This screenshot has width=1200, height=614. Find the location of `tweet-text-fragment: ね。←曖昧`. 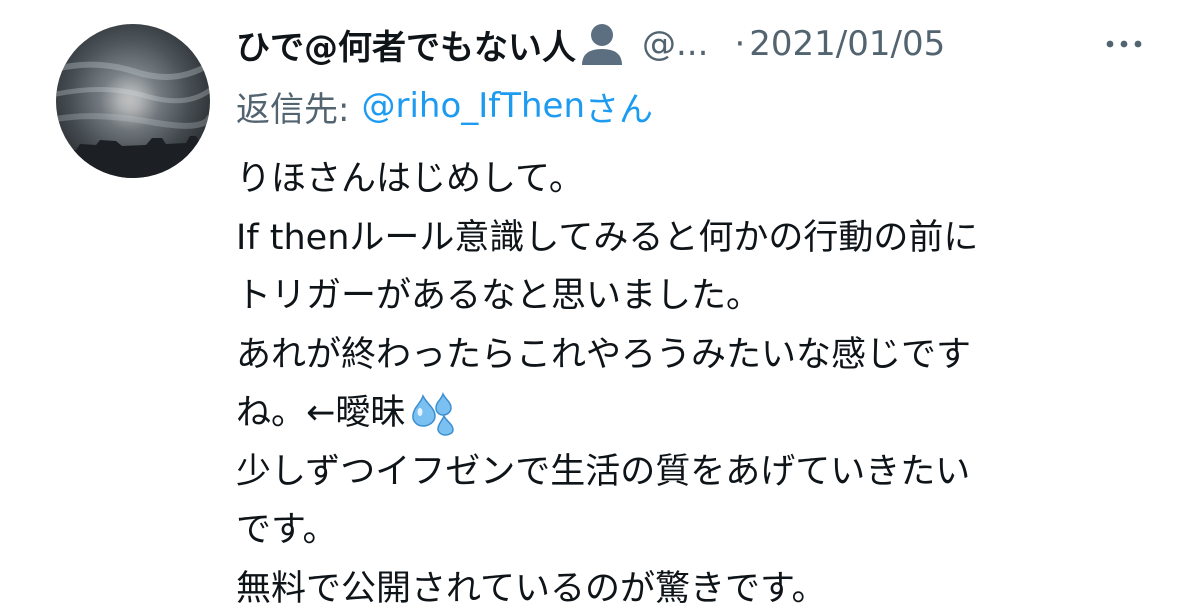

tweet-text-fragment: ね。←曖昧 is located at coordinates (321, 413).